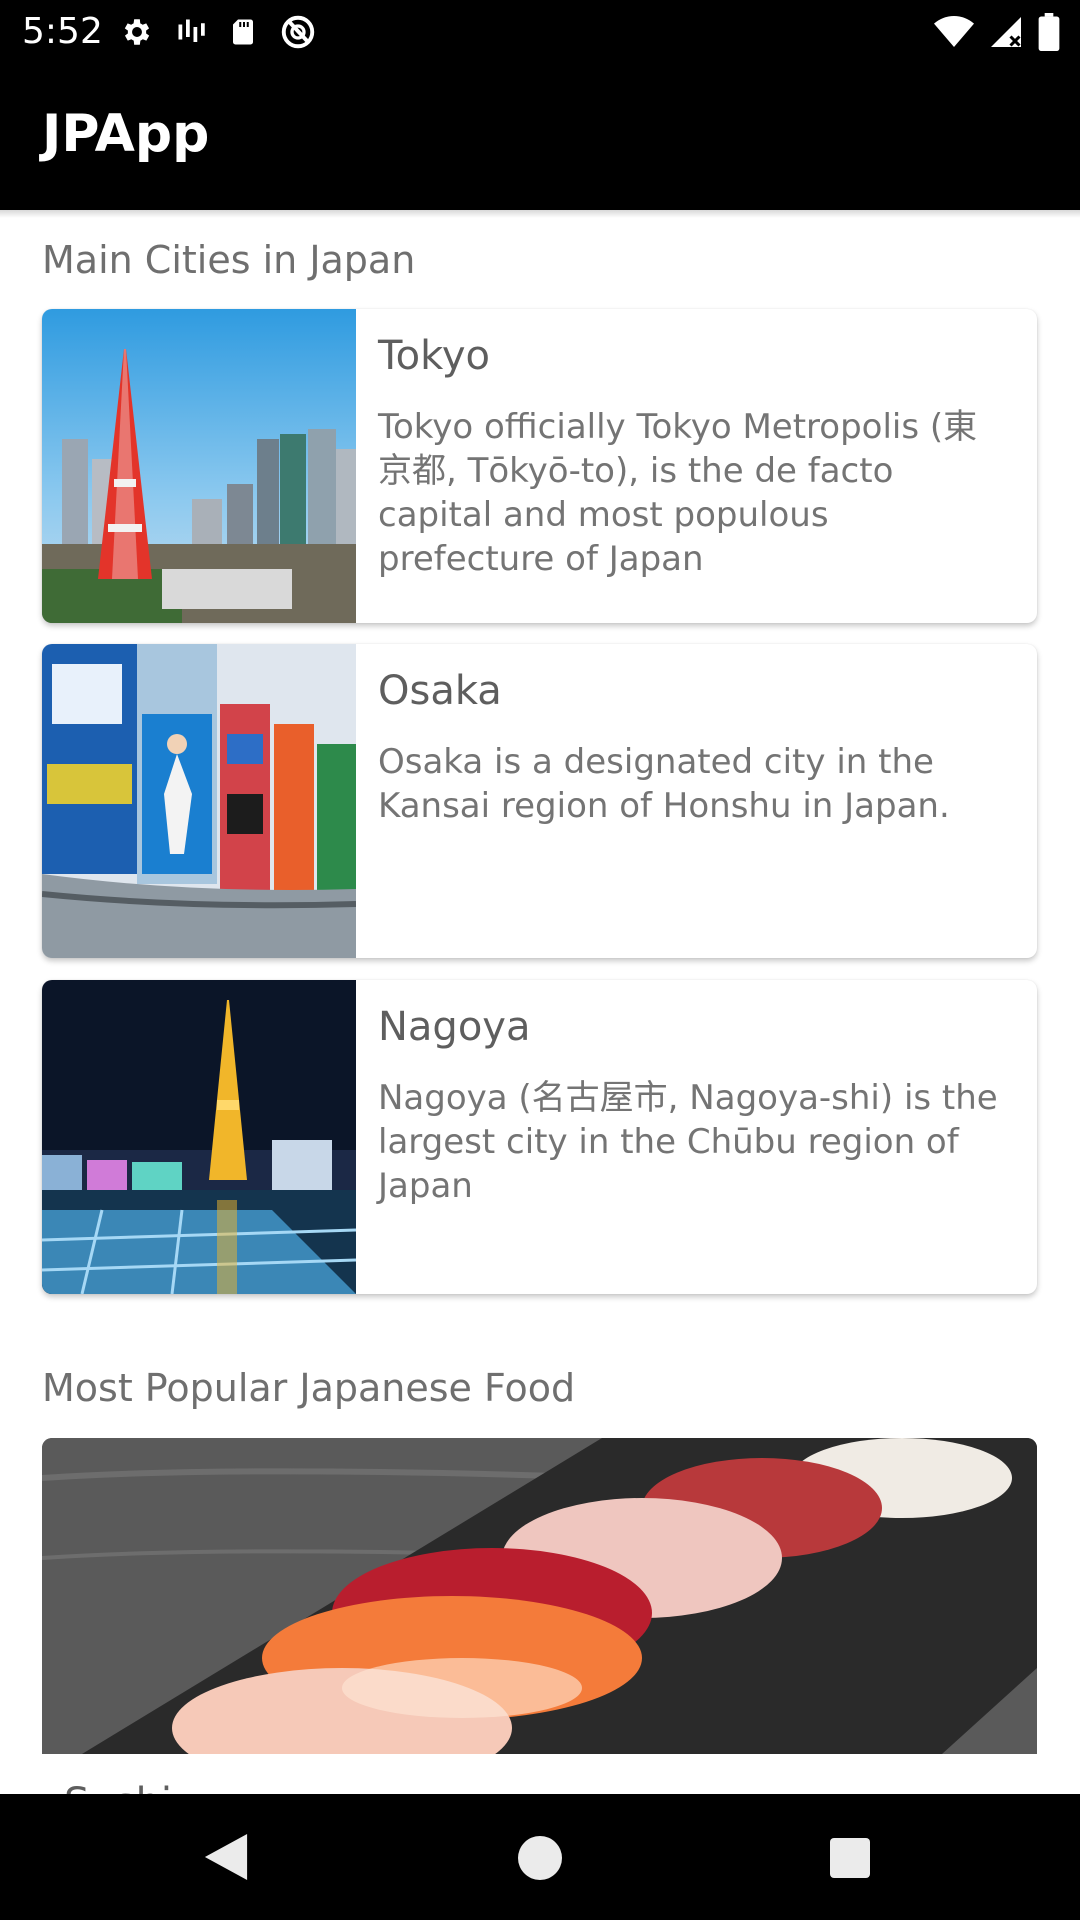  I want to click on battery-icon, so click(1049, 32).